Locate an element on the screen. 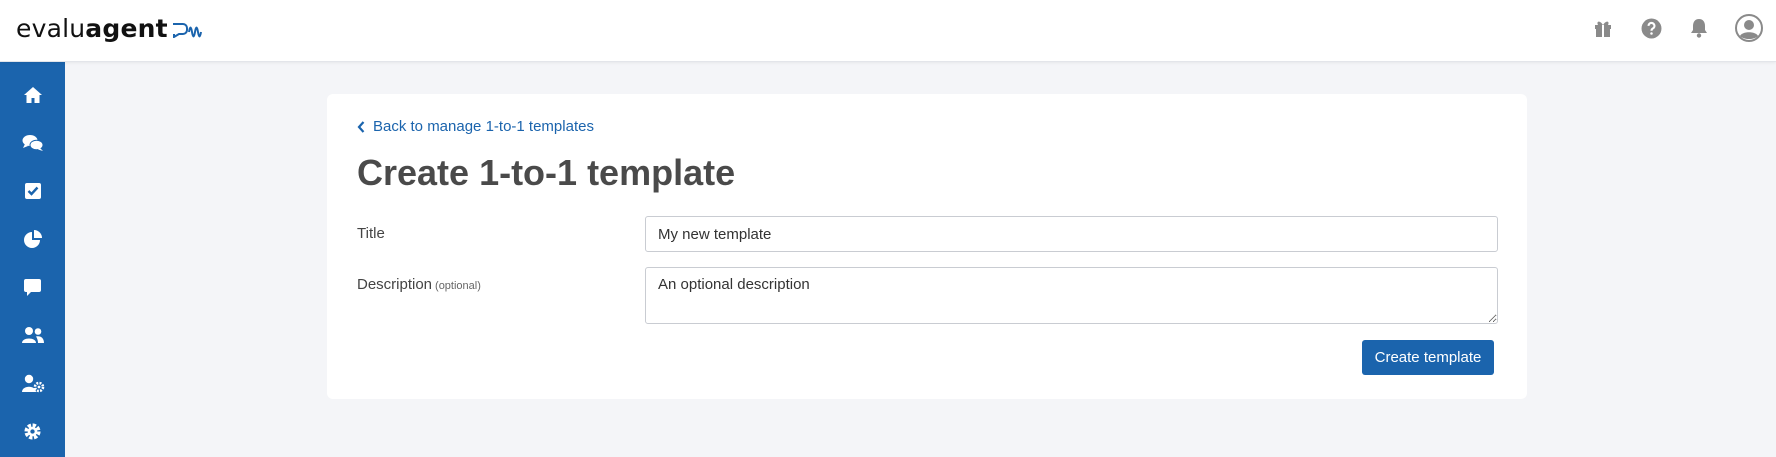 This screenshot has height=457, width=1776. description-label-text: Description is located at coordinates (395, 284).